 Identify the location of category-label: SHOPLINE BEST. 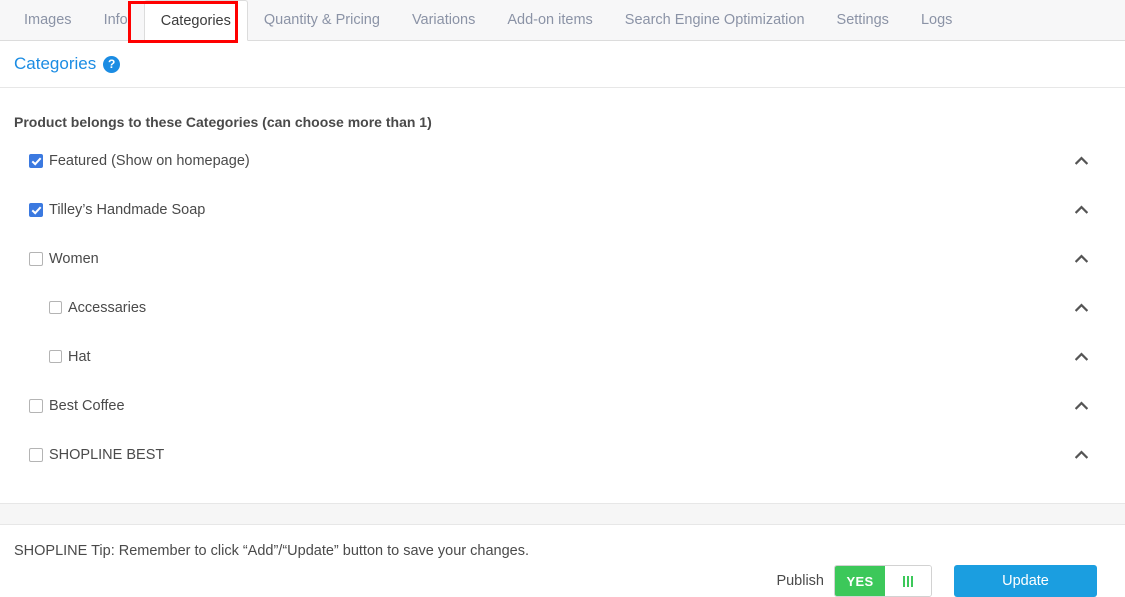
(106, 455).